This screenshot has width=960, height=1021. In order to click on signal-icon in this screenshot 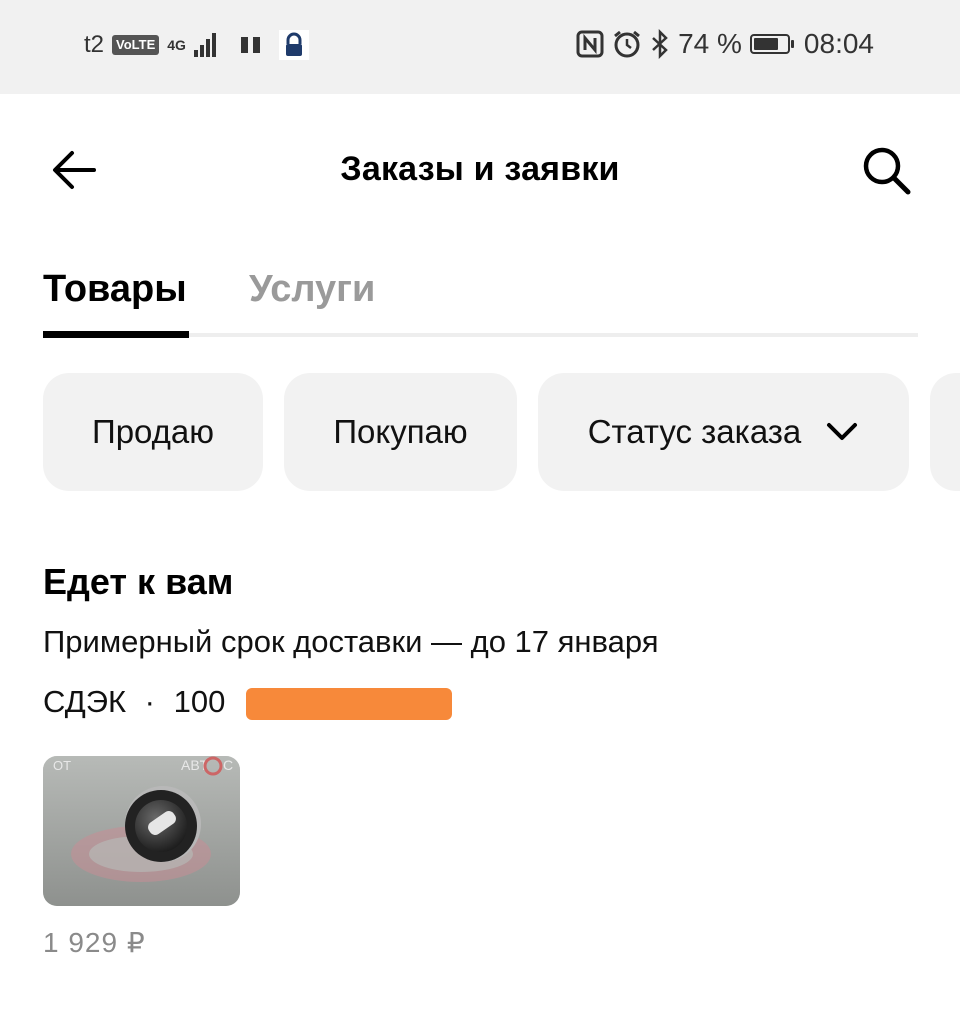, I will do `click(205, 45)`.